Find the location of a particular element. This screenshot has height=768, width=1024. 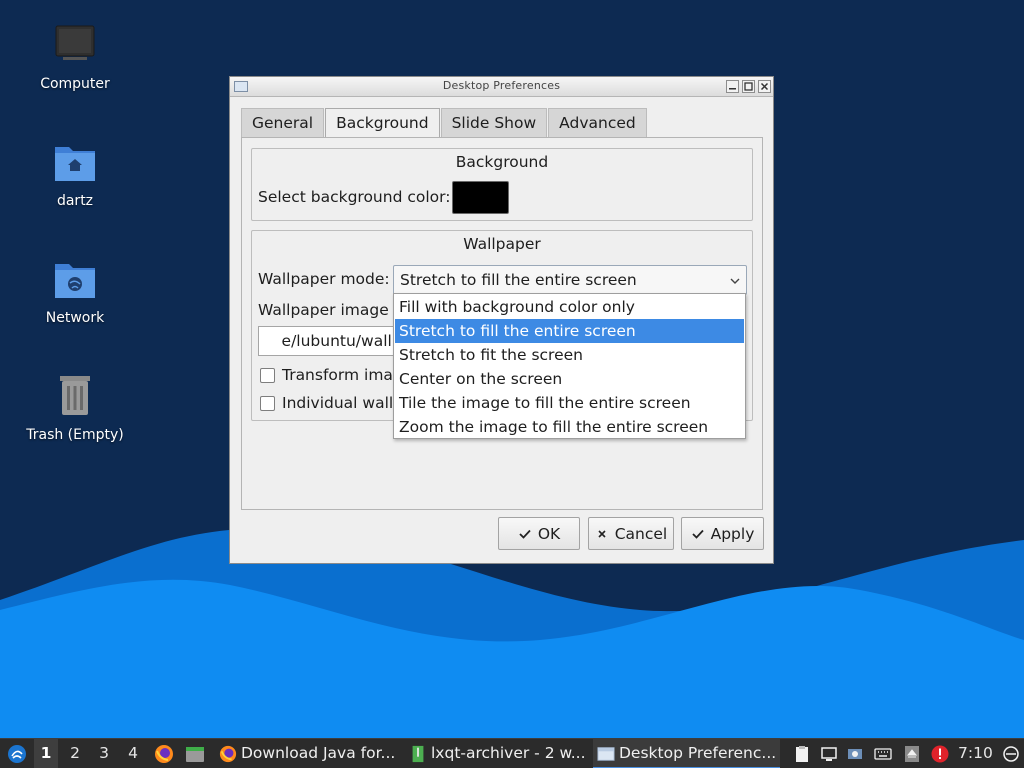

background-color-button is located at coordinates (480, 197).